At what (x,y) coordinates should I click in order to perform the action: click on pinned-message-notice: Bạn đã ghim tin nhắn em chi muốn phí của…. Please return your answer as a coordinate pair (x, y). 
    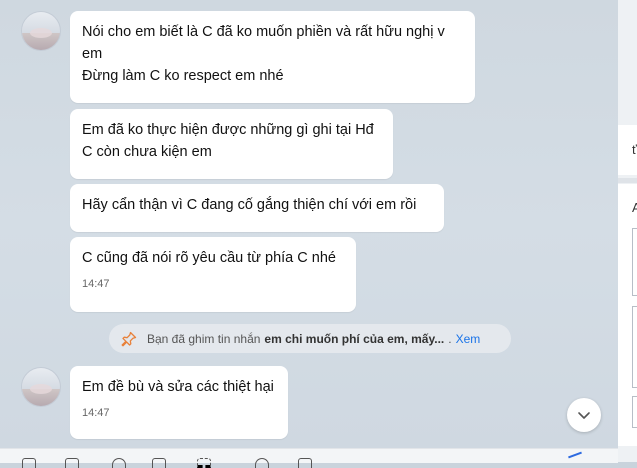
    Looking at the image, I should click on (310, 338).